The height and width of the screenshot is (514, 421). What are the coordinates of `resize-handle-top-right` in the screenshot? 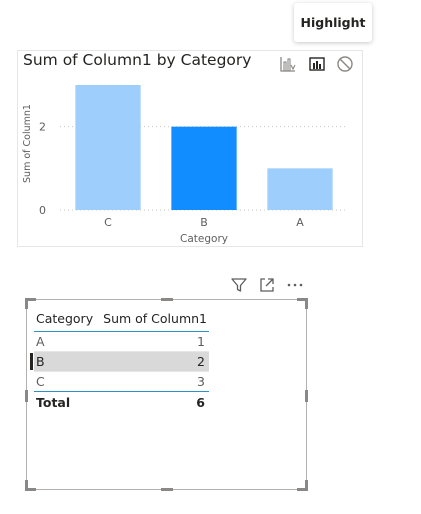 It's located at (302, 303).